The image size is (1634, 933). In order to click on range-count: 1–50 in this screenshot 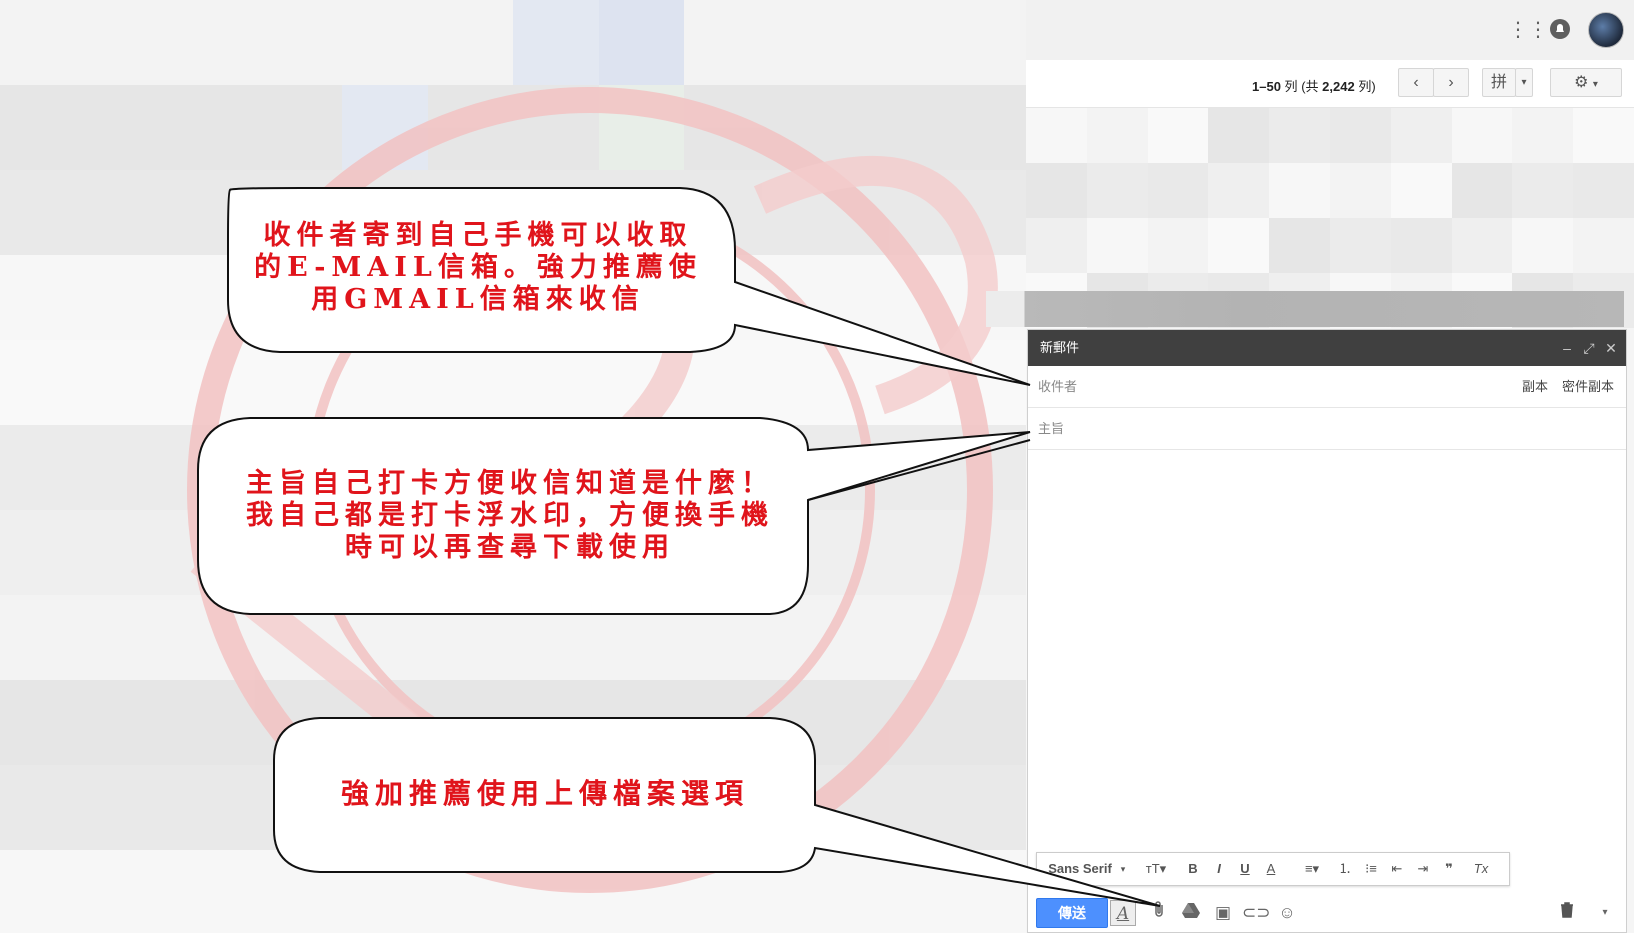, I will do `click(1266, 86)`.